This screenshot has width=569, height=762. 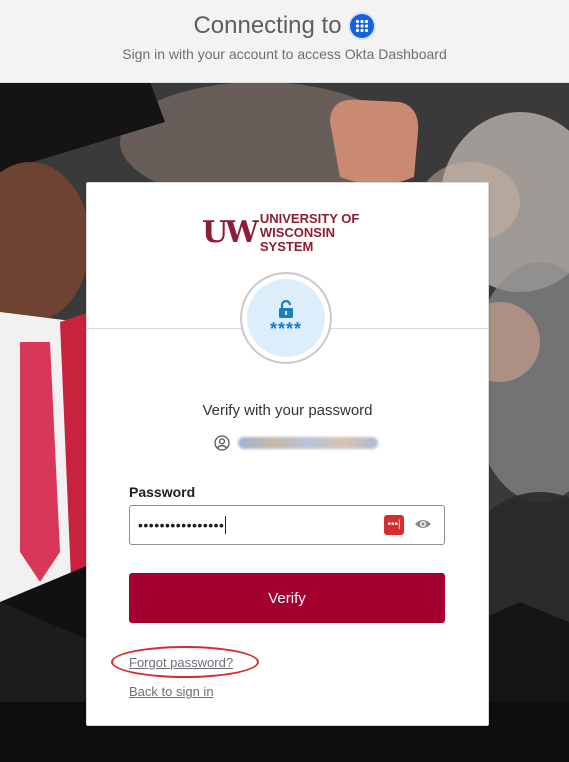 I want to click on uw-logo-mark: UW, so click(x=230, y=232).